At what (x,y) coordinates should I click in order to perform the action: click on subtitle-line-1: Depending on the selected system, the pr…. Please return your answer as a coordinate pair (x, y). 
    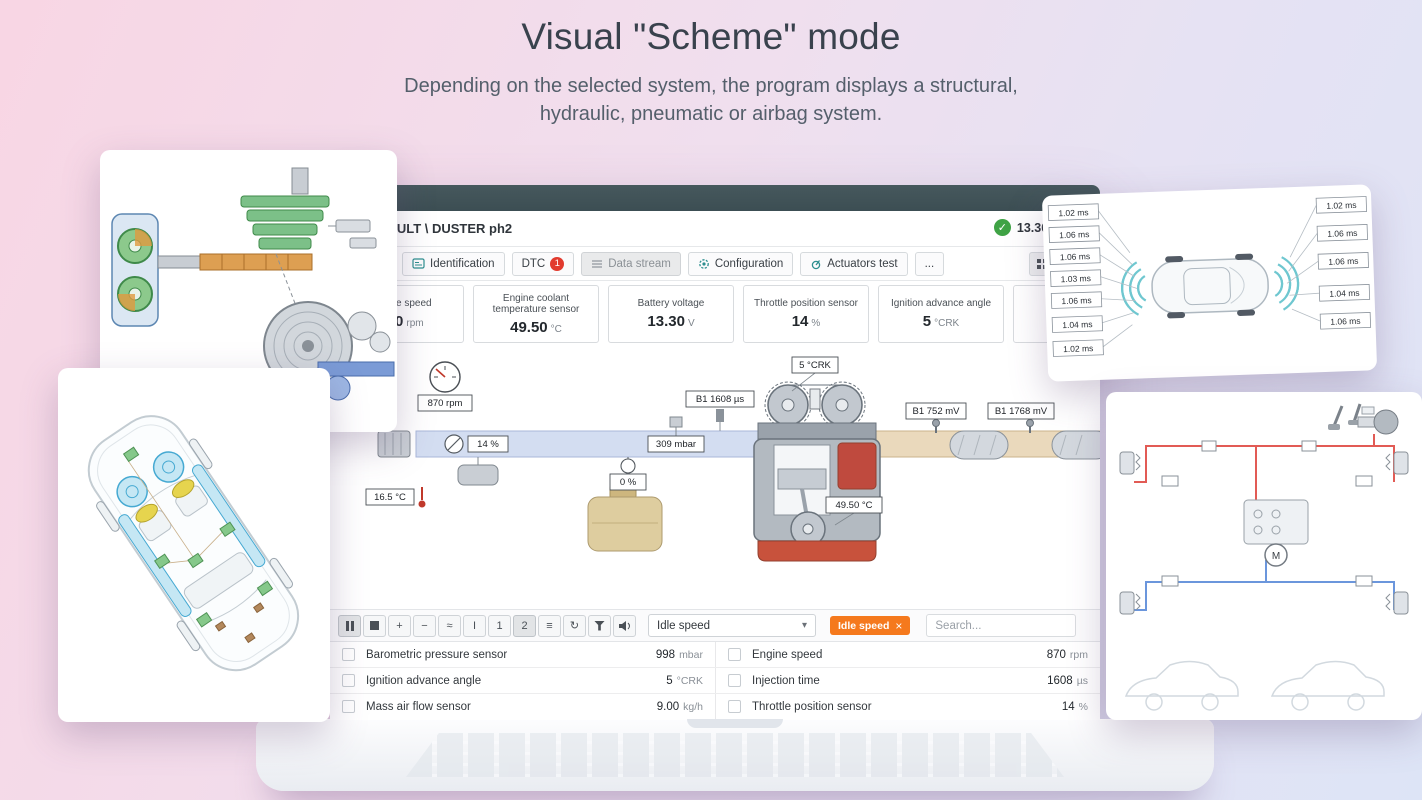
    Looking at the image, I should click on (711, 86).